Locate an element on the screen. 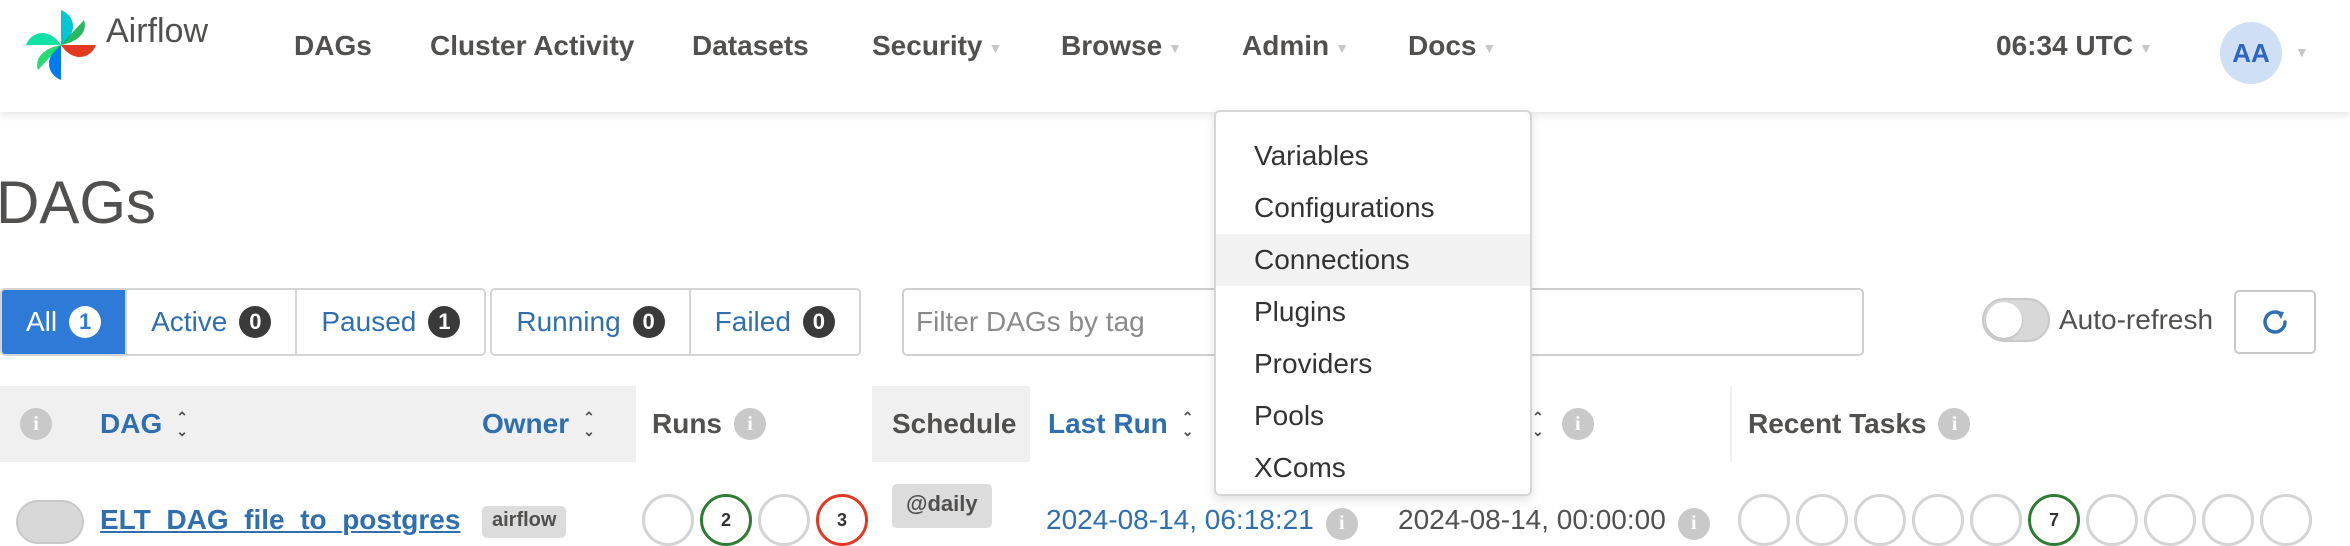 Image resolution: width=2350 pixels, height=546 pixels. nav-docs: Docs ▼ is located at coordinates (1452, 46).